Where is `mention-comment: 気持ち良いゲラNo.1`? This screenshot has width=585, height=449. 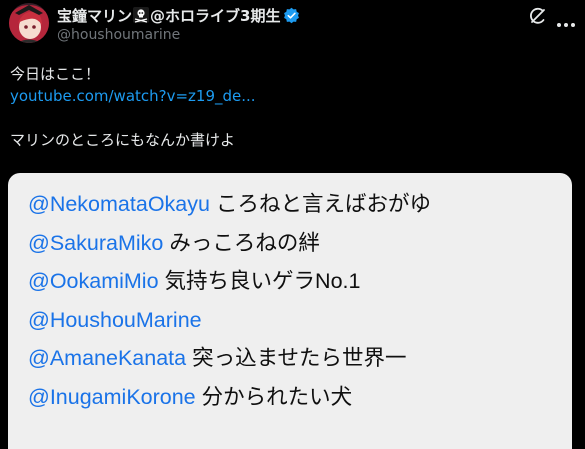 mention-comment: 気持ち良いゲラNo.1 is located at coordinates (262, 281).